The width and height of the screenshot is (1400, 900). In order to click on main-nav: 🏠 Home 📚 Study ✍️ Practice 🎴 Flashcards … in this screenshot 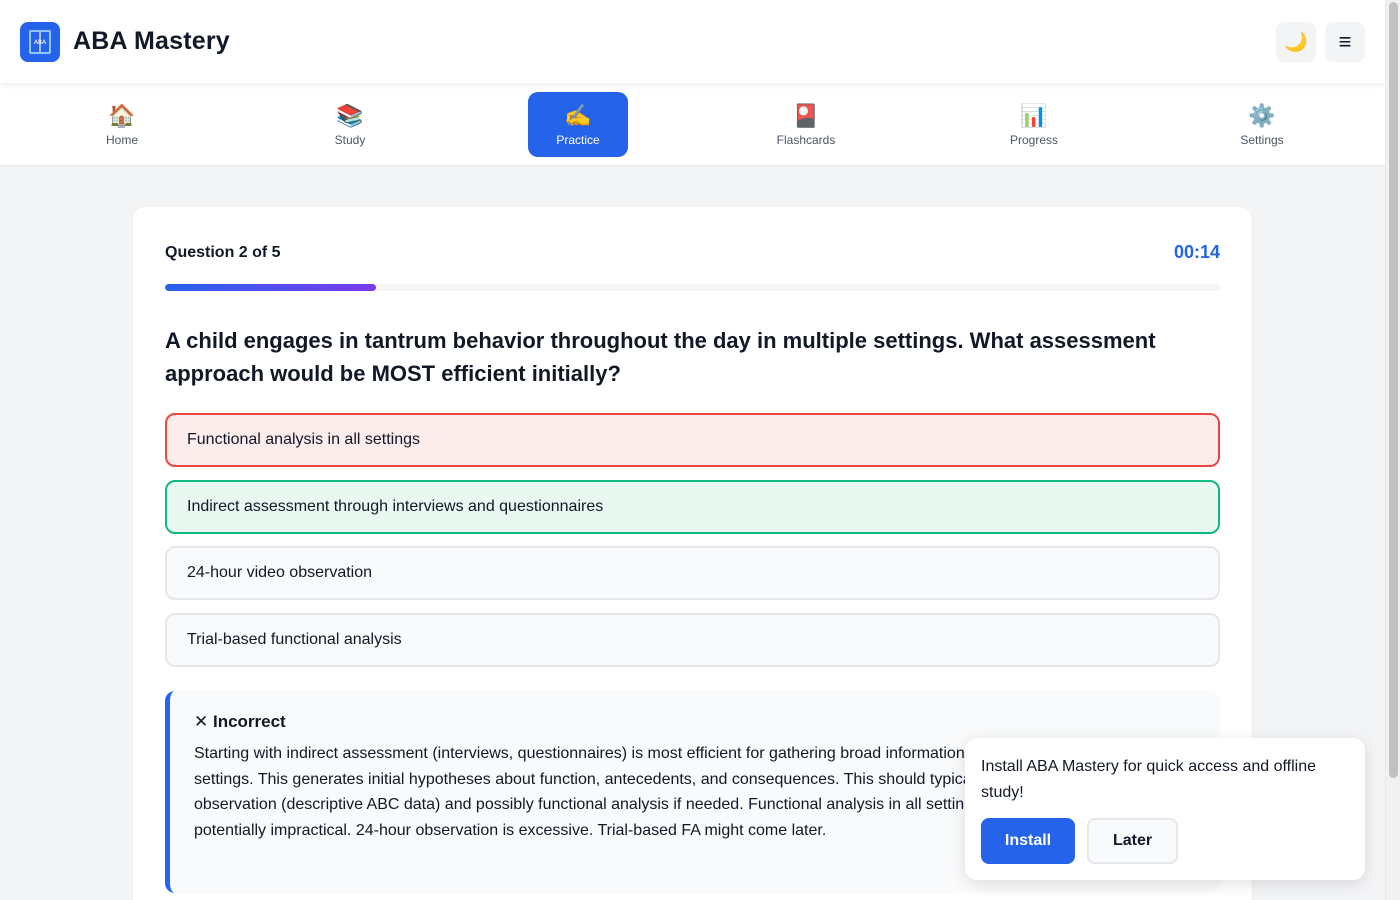, I will do `click(692, 124)`.